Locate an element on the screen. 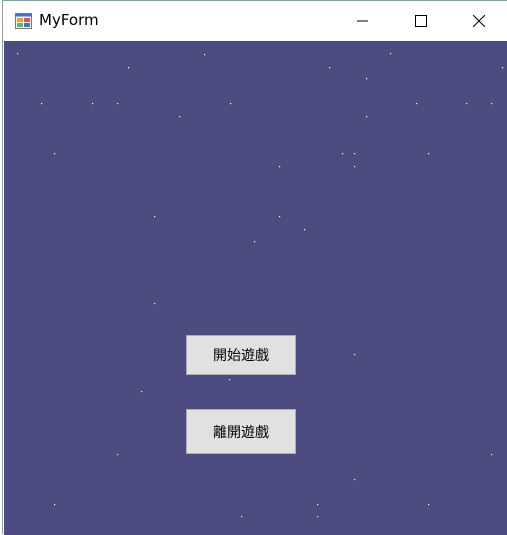  close-icon is located at coordinates (479, 21).